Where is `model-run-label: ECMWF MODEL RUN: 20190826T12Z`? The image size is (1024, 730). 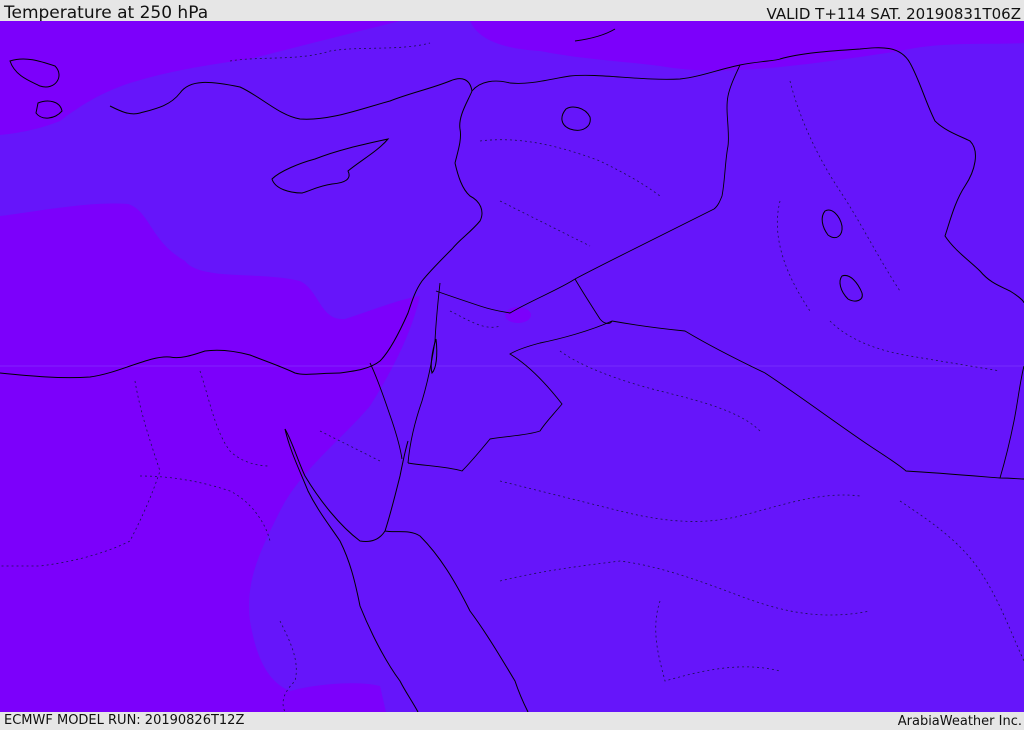 model-run-label: ECMWF MODEL RUN: 20190826T12Z is located at coordinates (124, 720).